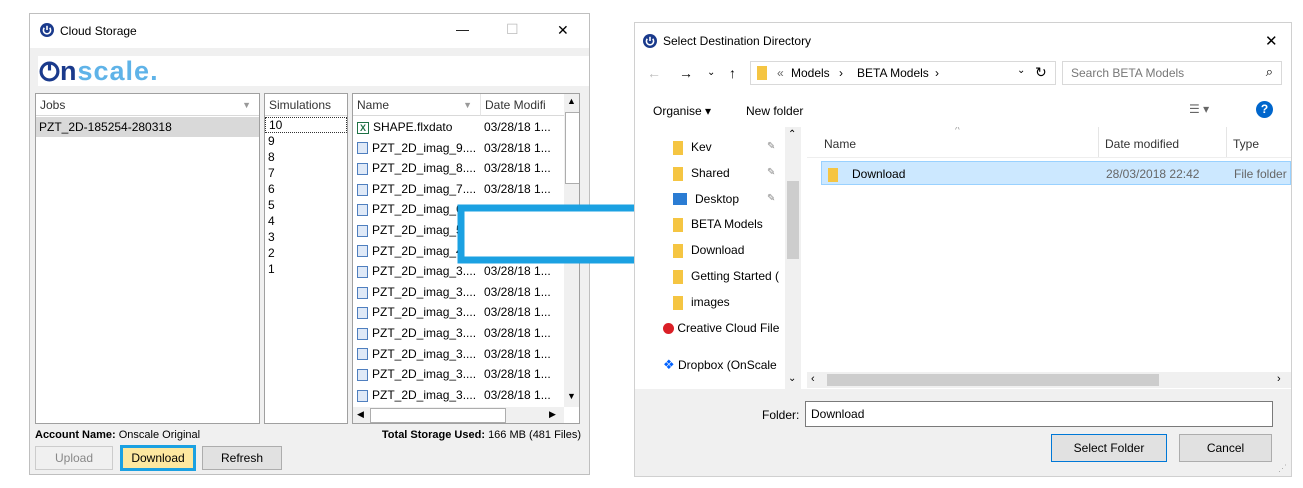 This screenshot has width=1303, height=488. Describe the element at coordinates (276, 125) in the screenshot. I see `simulation-number: 10` at that location.